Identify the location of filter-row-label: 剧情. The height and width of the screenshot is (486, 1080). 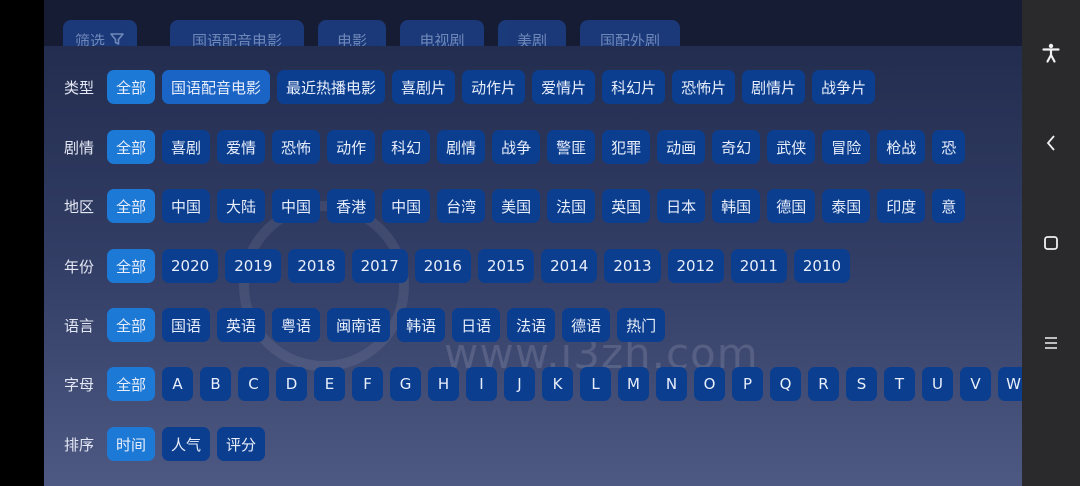
(79, 147).